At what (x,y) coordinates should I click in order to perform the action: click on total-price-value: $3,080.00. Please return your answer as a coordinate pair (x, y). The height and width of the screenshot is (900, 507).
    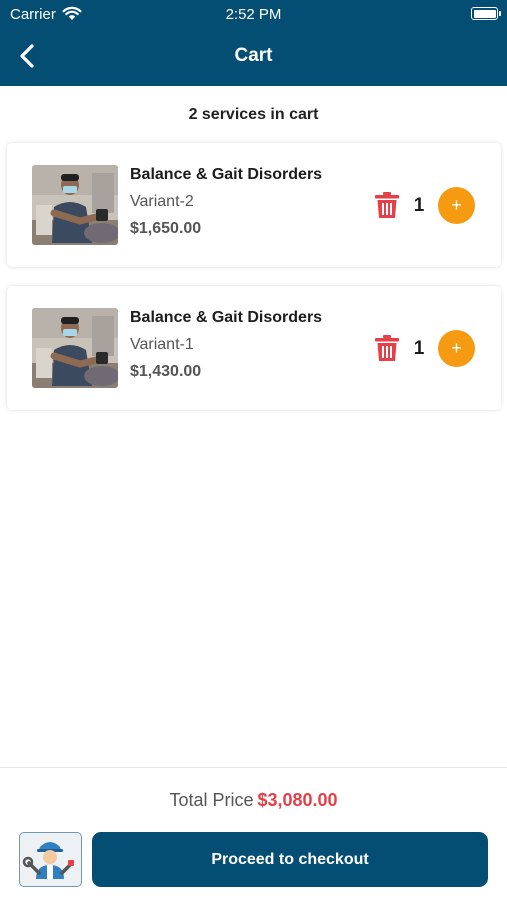
    Looking at the image, I should click on (297, 800).